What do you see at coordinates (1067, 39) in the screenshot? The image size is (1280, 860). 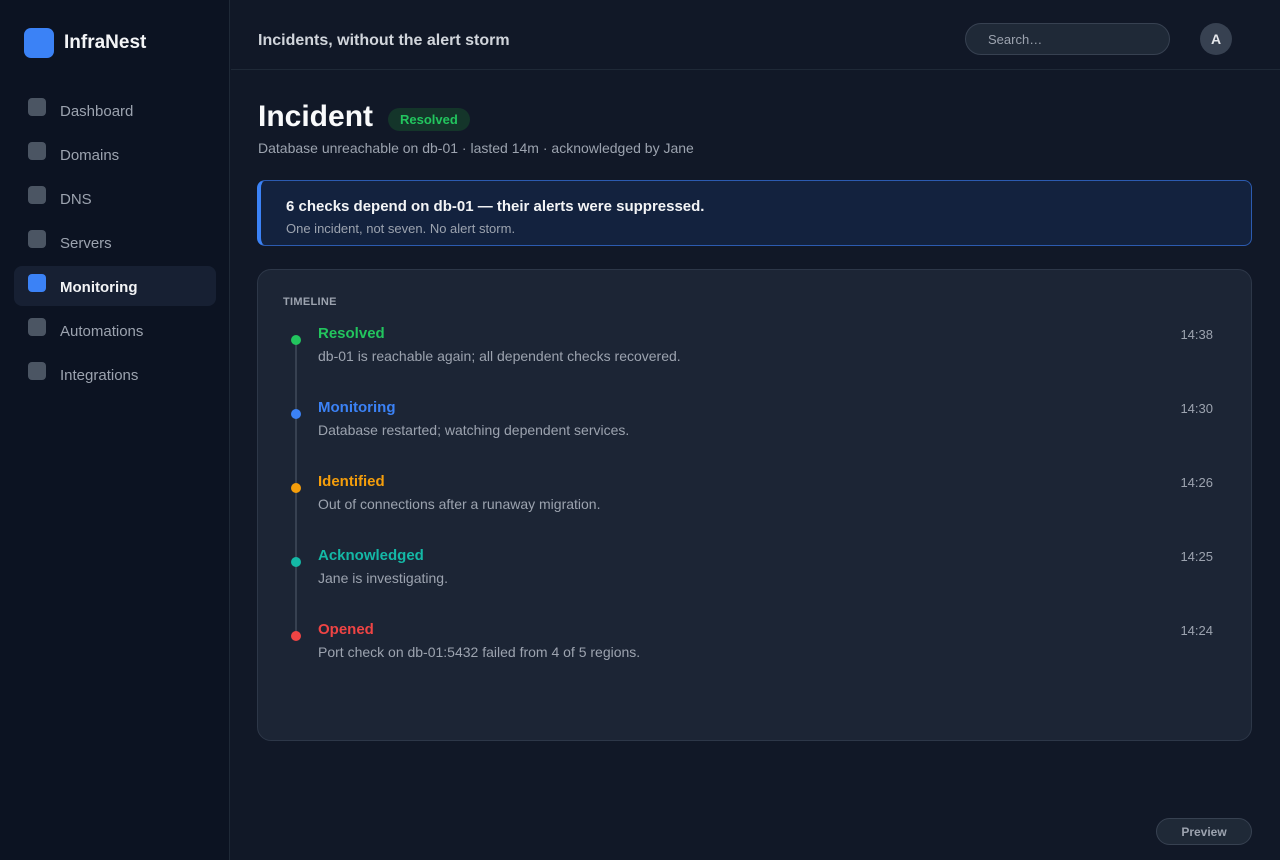 I see `search-input` at bounding box center [1067, 39].